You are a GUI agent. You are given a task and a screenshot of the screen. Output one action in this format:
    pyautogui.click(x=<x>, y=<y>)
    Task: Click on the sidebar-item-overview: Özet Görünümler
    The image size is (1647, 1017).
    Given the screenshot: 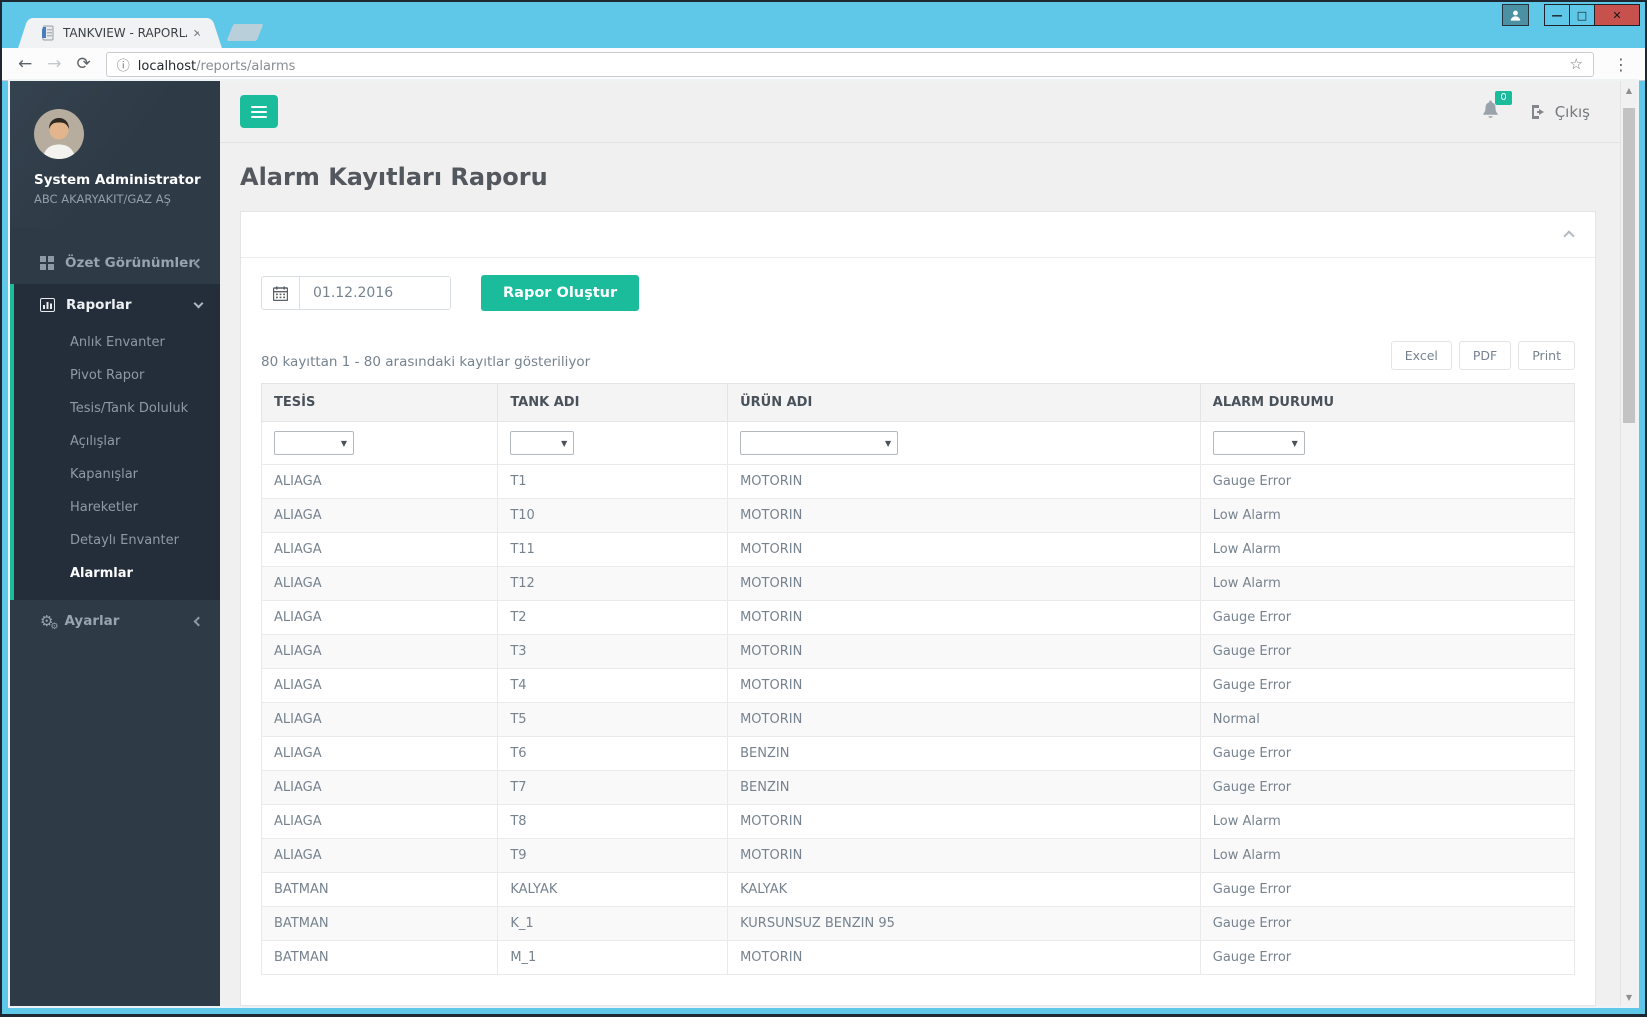 What is the action you would take?
    pyautogui.click(x=115, y=263)
    